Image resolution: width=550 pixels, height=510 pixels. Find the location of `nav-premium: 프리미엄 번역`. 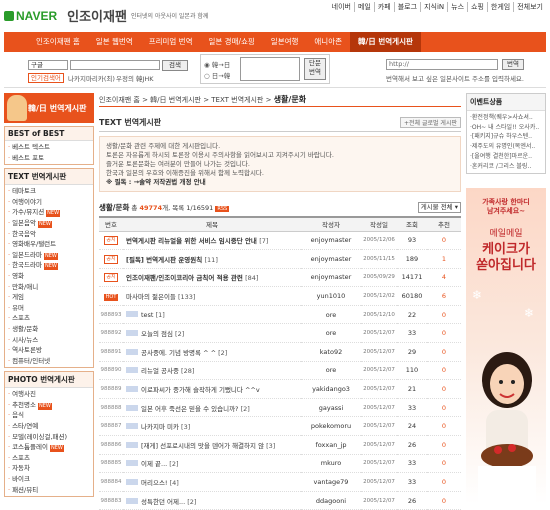

nav-premium: 프리미엄 번역 is located at coordinates (171, 42).